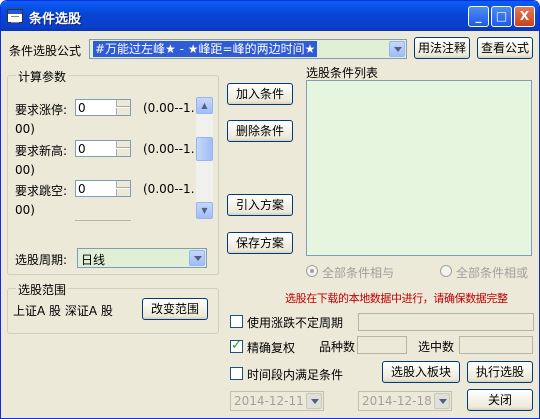 This screenshot has width=540, height=419. What do you see at coordinates (204, 105) in the screenshot?
I see `scroll-up-icon: ▲` at bounding box center [204, 105].